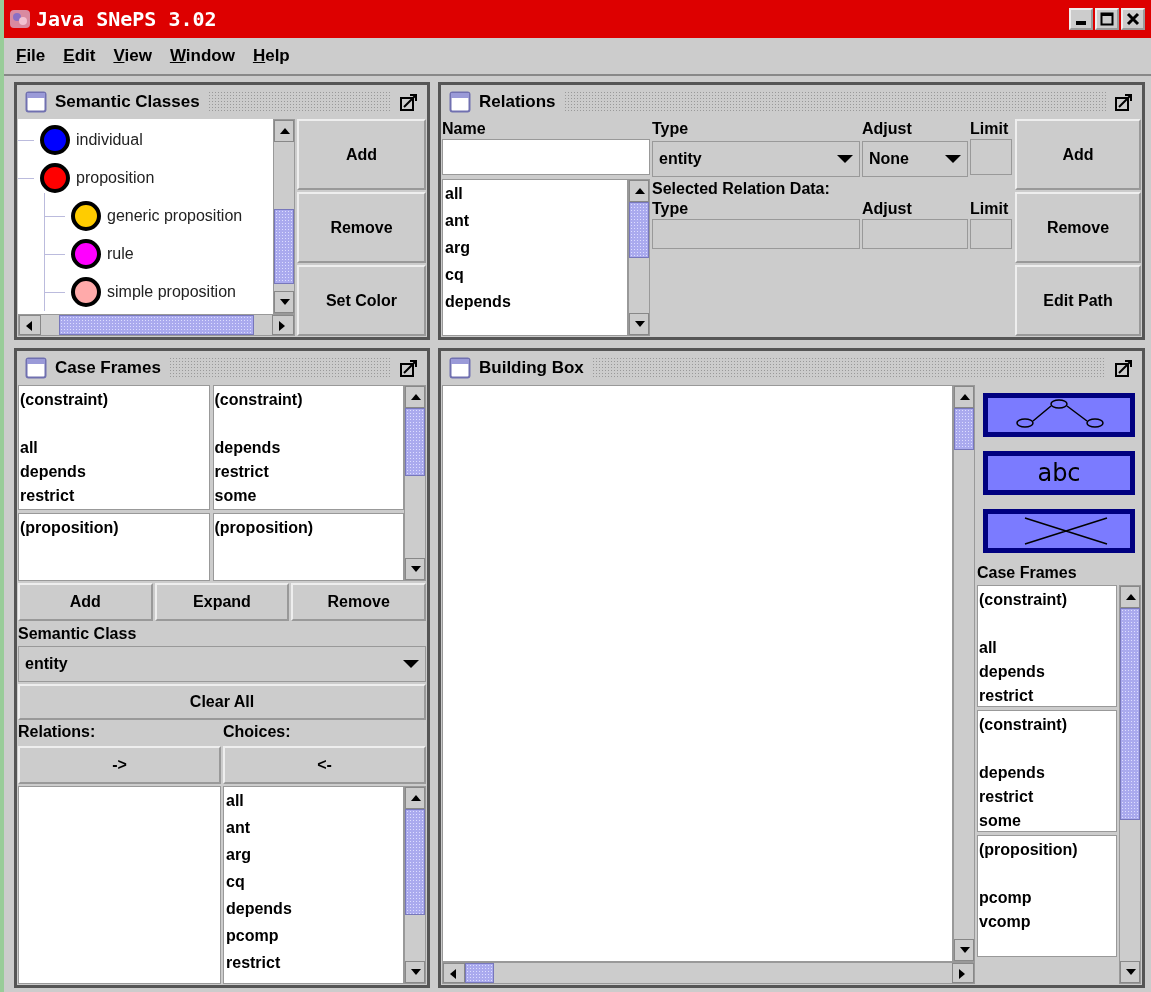 This screenshot has width=1151, height=992. I want to click on frame-title: Relations, so click(517, 102).